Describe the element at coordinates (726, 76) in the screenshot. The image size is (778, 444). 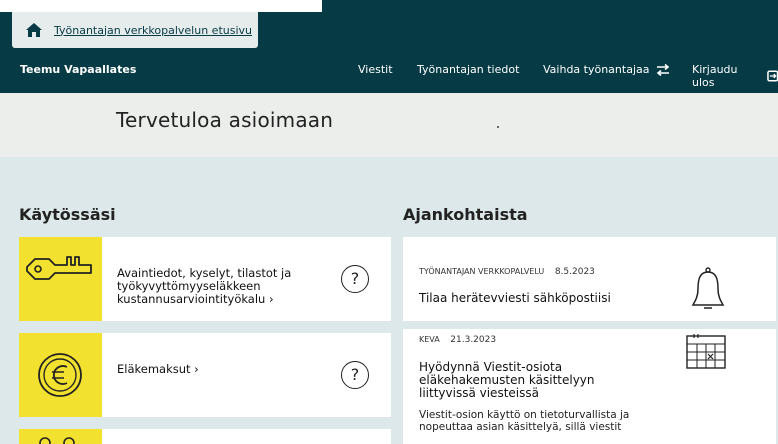
I see `nav-logout-label: Kirjaudu ulos` at that location.